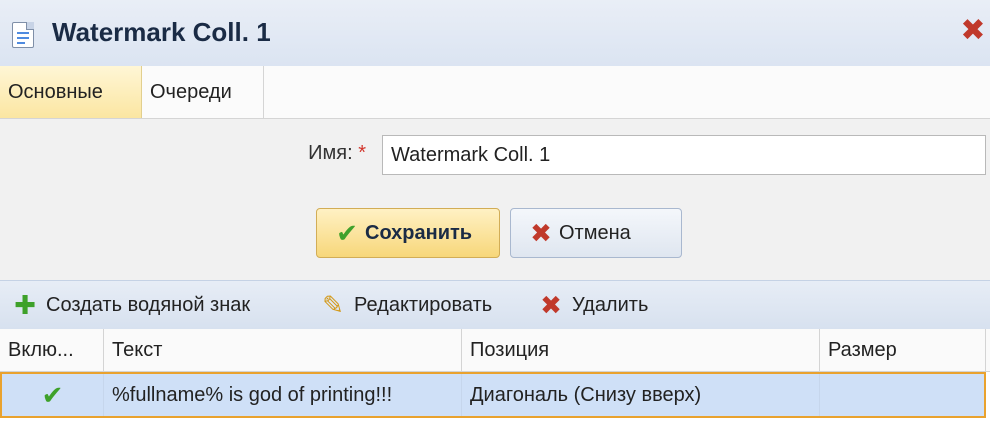  Describe the element at coordinates (610, 305) in the screenshot. I see `delete-label: Удалить` at that location.